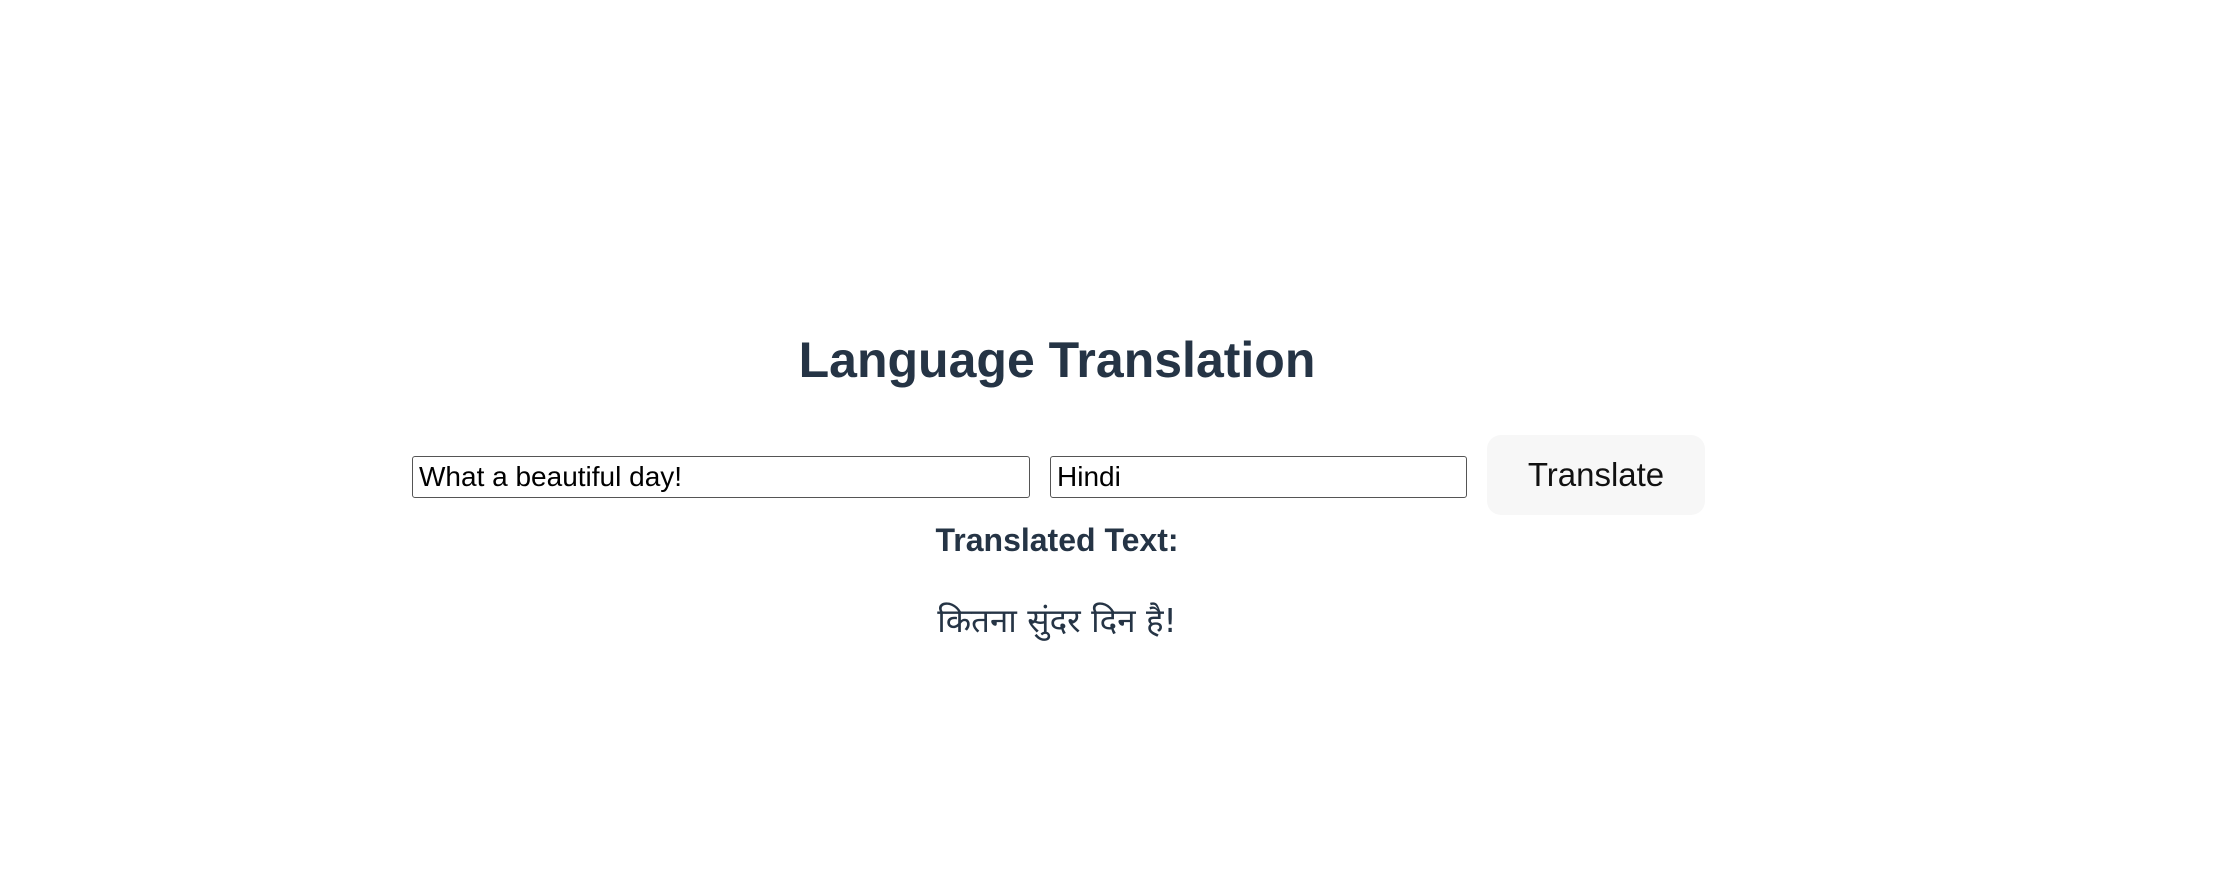 The height and width of the screenshot is (884, 2226). What do you see at coordinates (1258, 477) in the screenshot?
I see `target-language-input` at bounding box center [1258, 477].